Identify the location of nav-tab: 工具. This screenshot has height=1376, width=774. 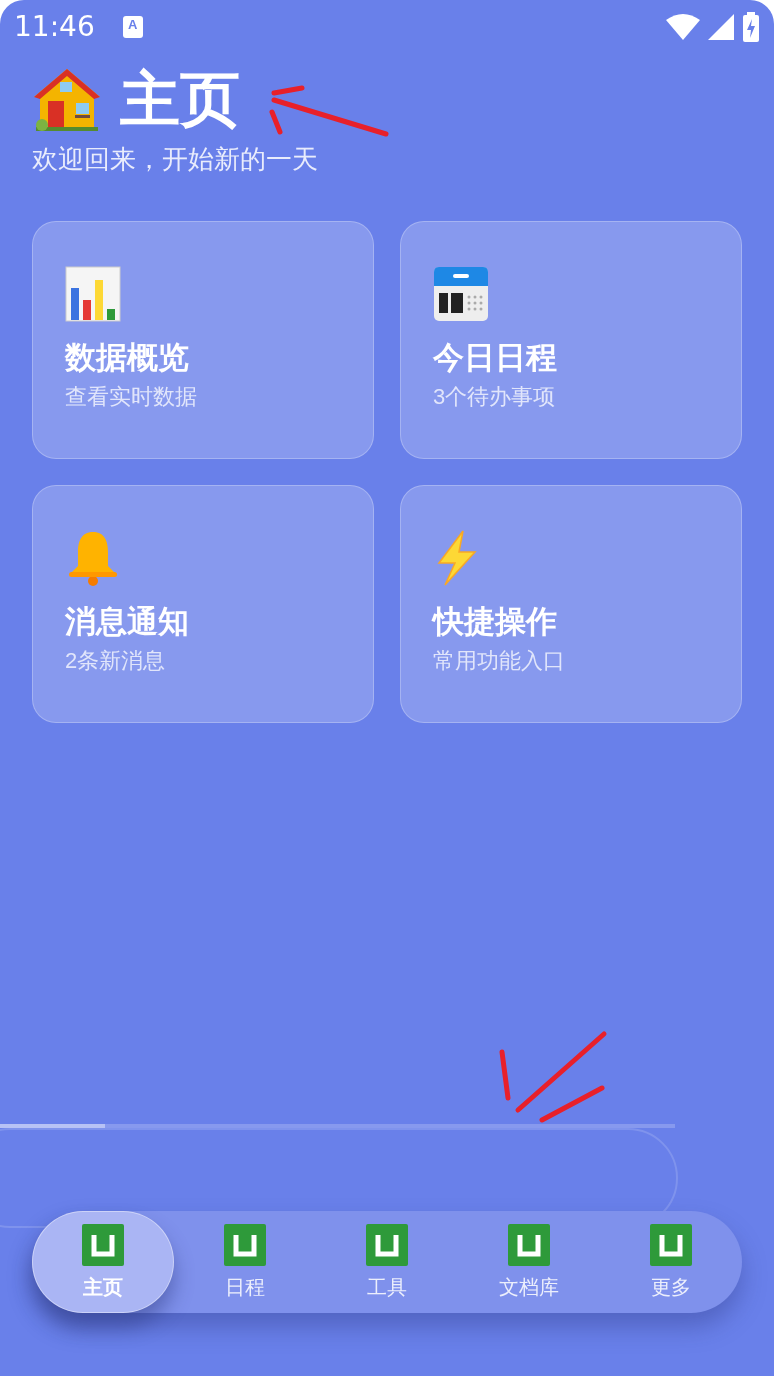
(387, 1262).